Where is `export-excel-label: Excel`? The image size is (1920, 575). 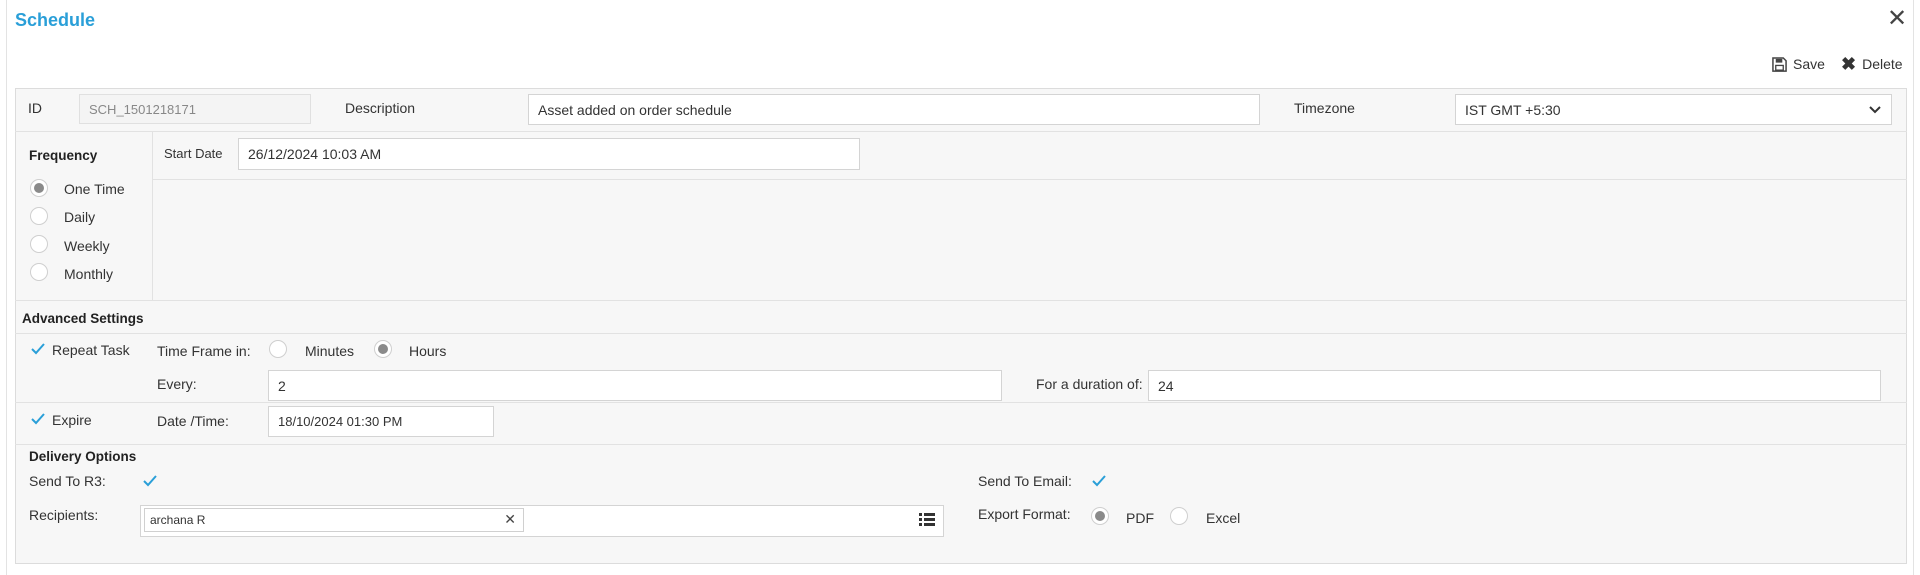
export-excel-label: Excel is located at coordinates (1223, 518).